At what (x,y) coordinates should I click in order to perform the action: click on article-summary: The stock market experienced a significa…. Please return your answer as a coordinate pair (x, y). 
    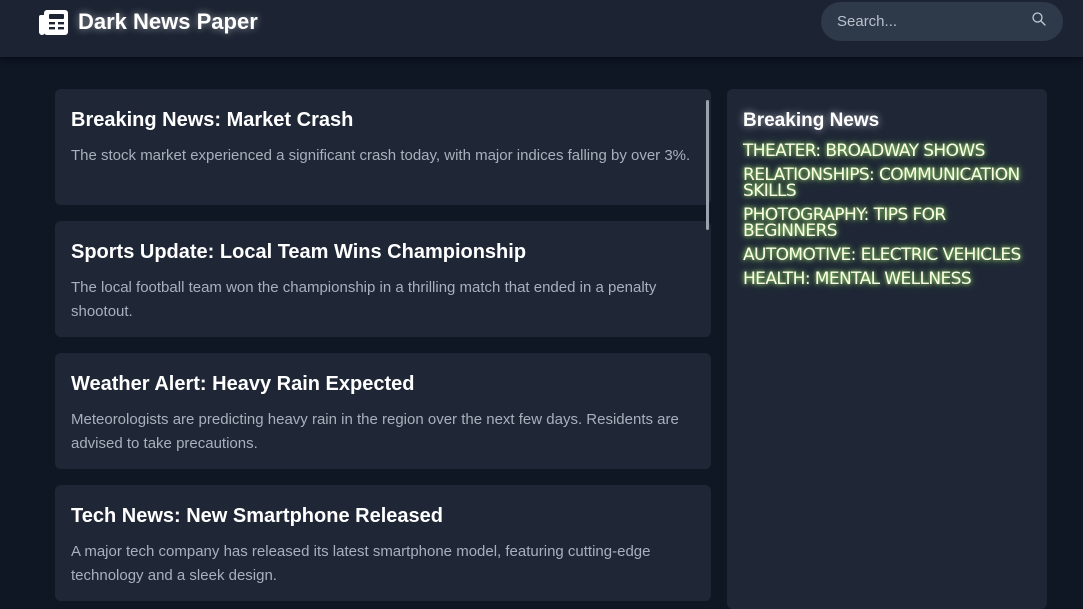
    Looking at the image, I should click on (381, 155).